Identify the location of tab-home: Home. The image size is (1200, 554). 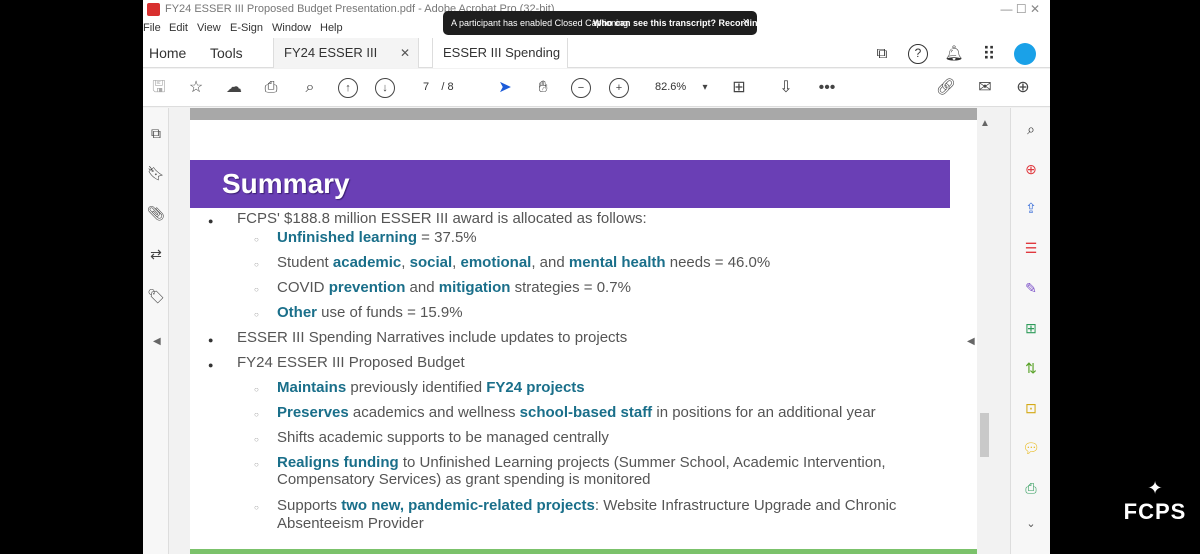
(174, 53).